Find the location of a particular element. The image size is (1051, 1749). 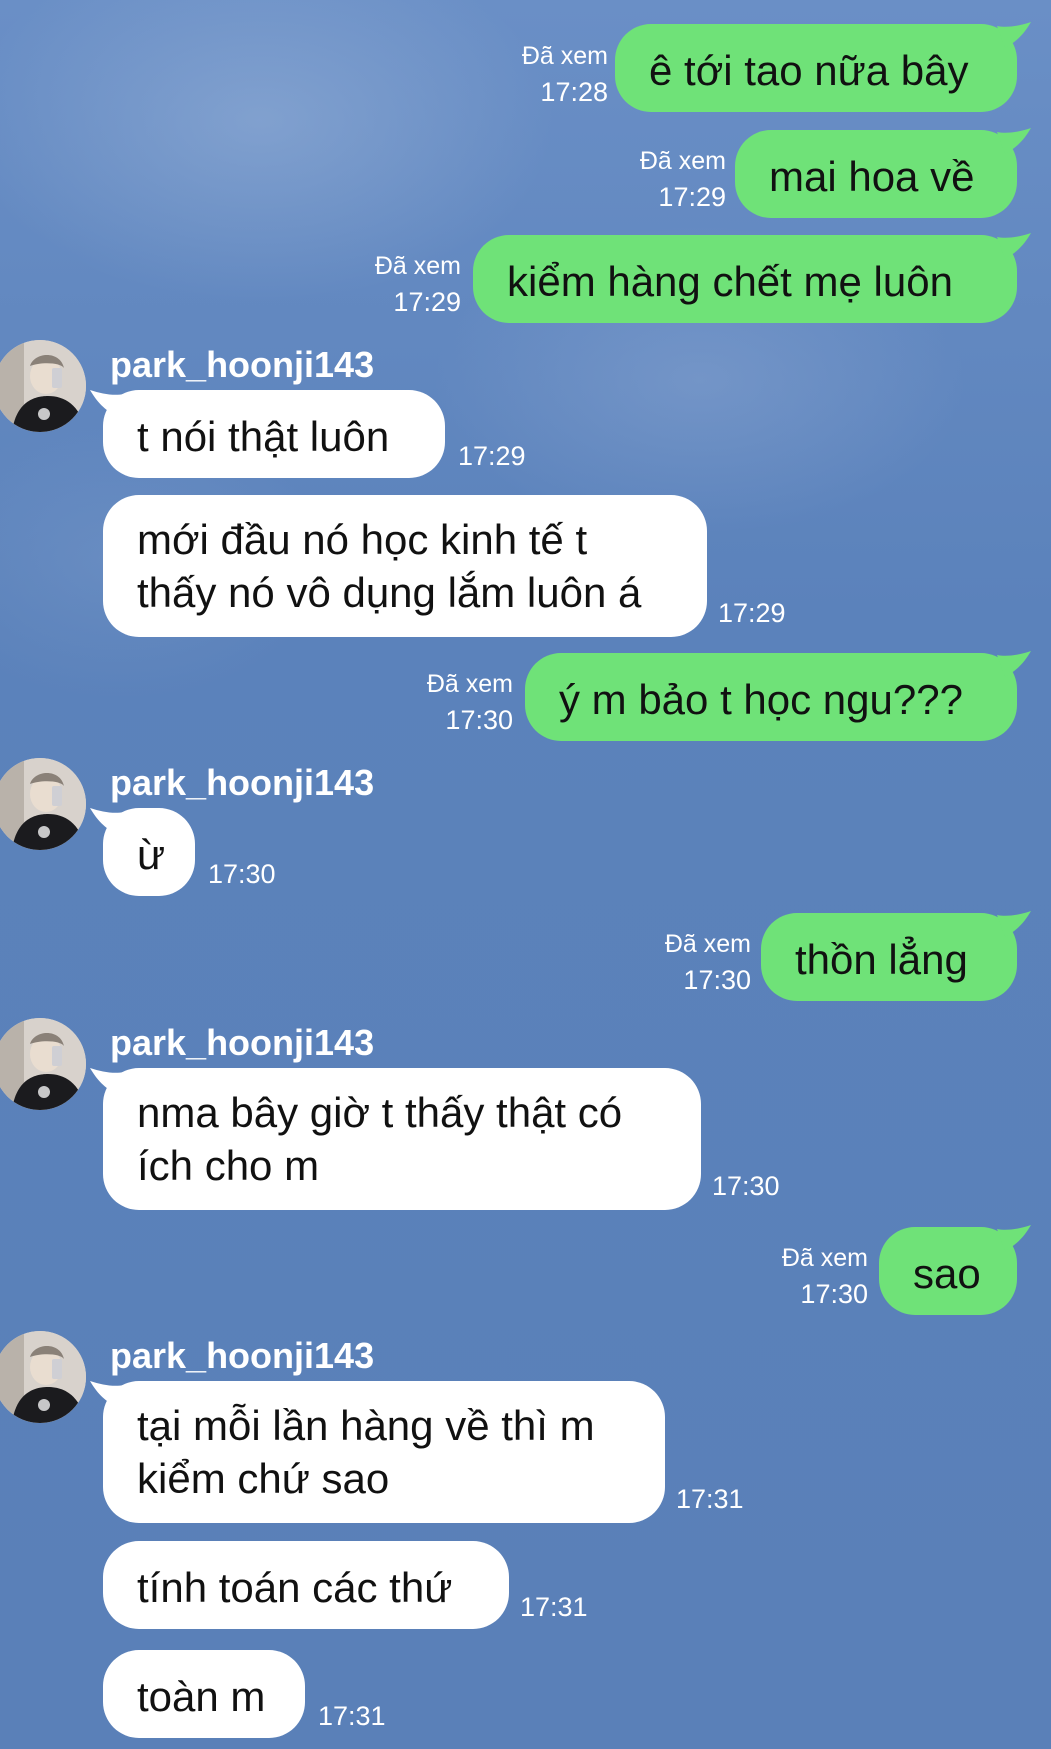

outgoing-message-bubble: thồn lẳng is located at coordinates (889, 957).